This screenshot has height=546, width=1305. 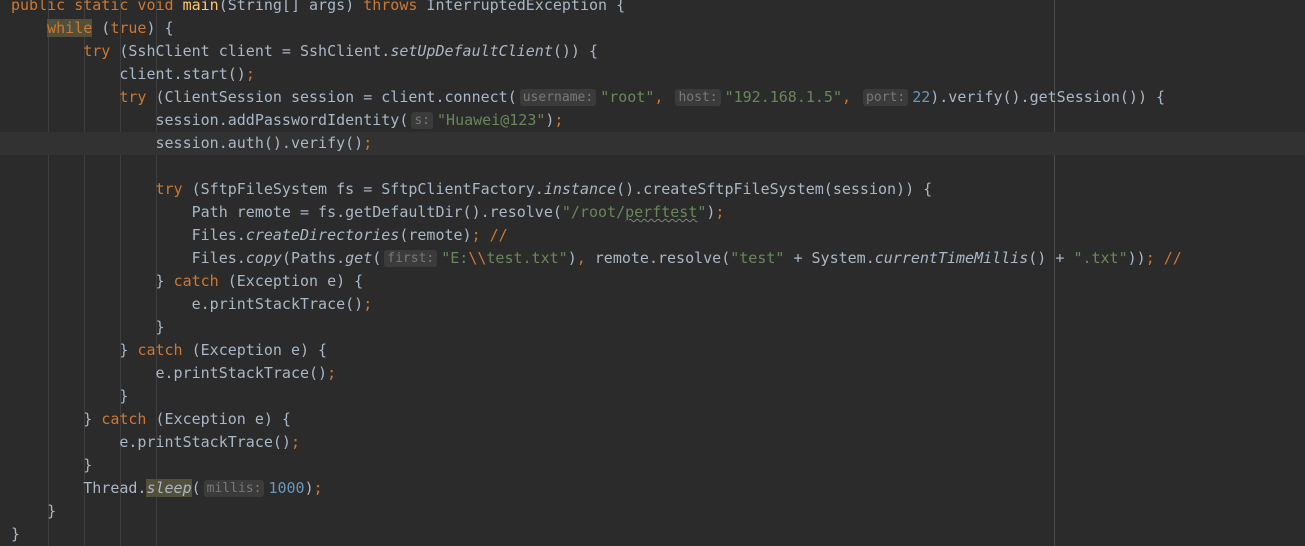 I want to click on string-literal: "test", so click(x=757, y=258).